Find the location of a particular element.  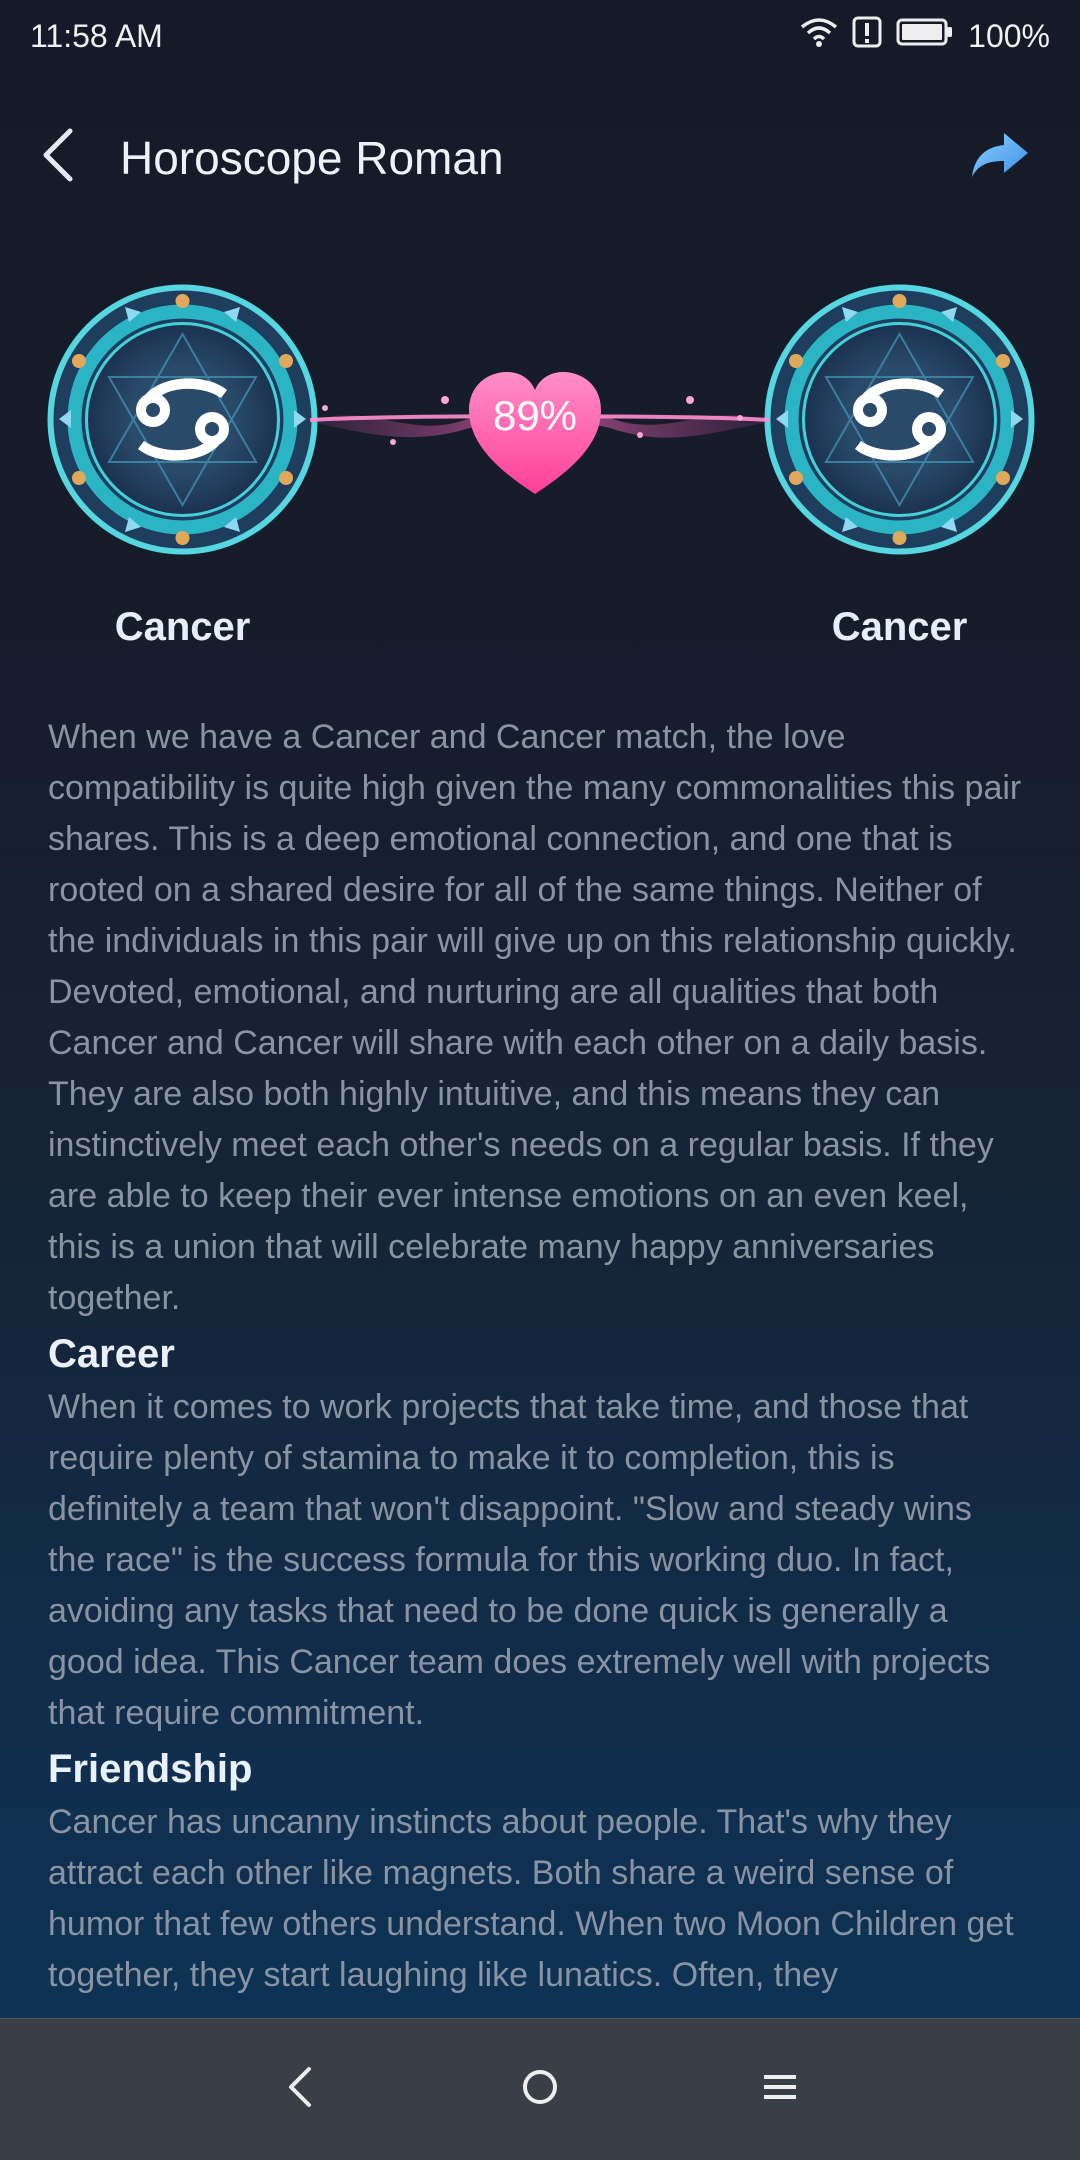

app-bar: Horoscope Roman is located at coordinates (540, 157).